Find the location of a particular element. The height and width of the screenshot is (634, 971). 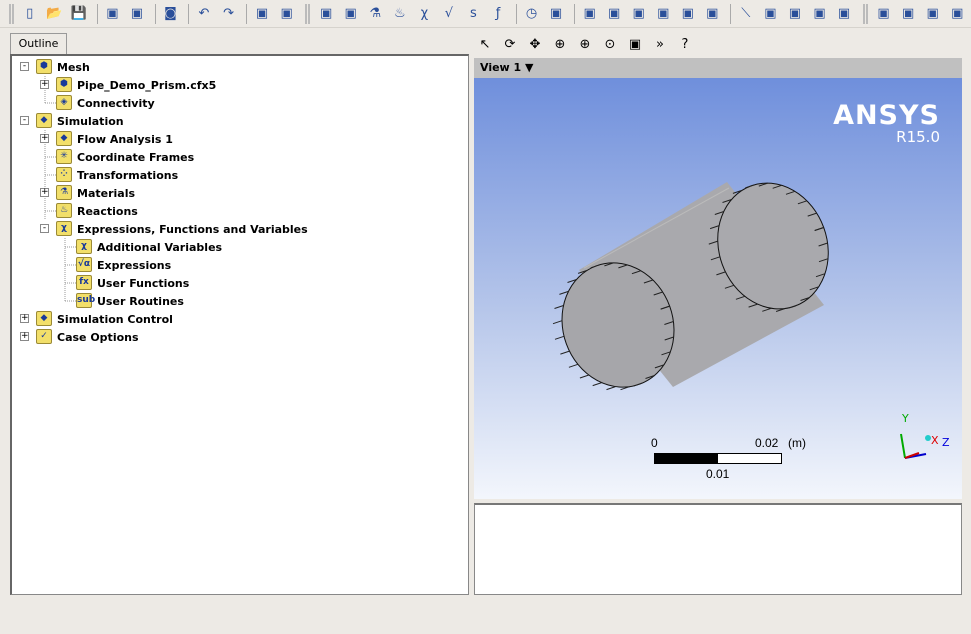

axis-y-label: Y is located at coordinates (905, 418).